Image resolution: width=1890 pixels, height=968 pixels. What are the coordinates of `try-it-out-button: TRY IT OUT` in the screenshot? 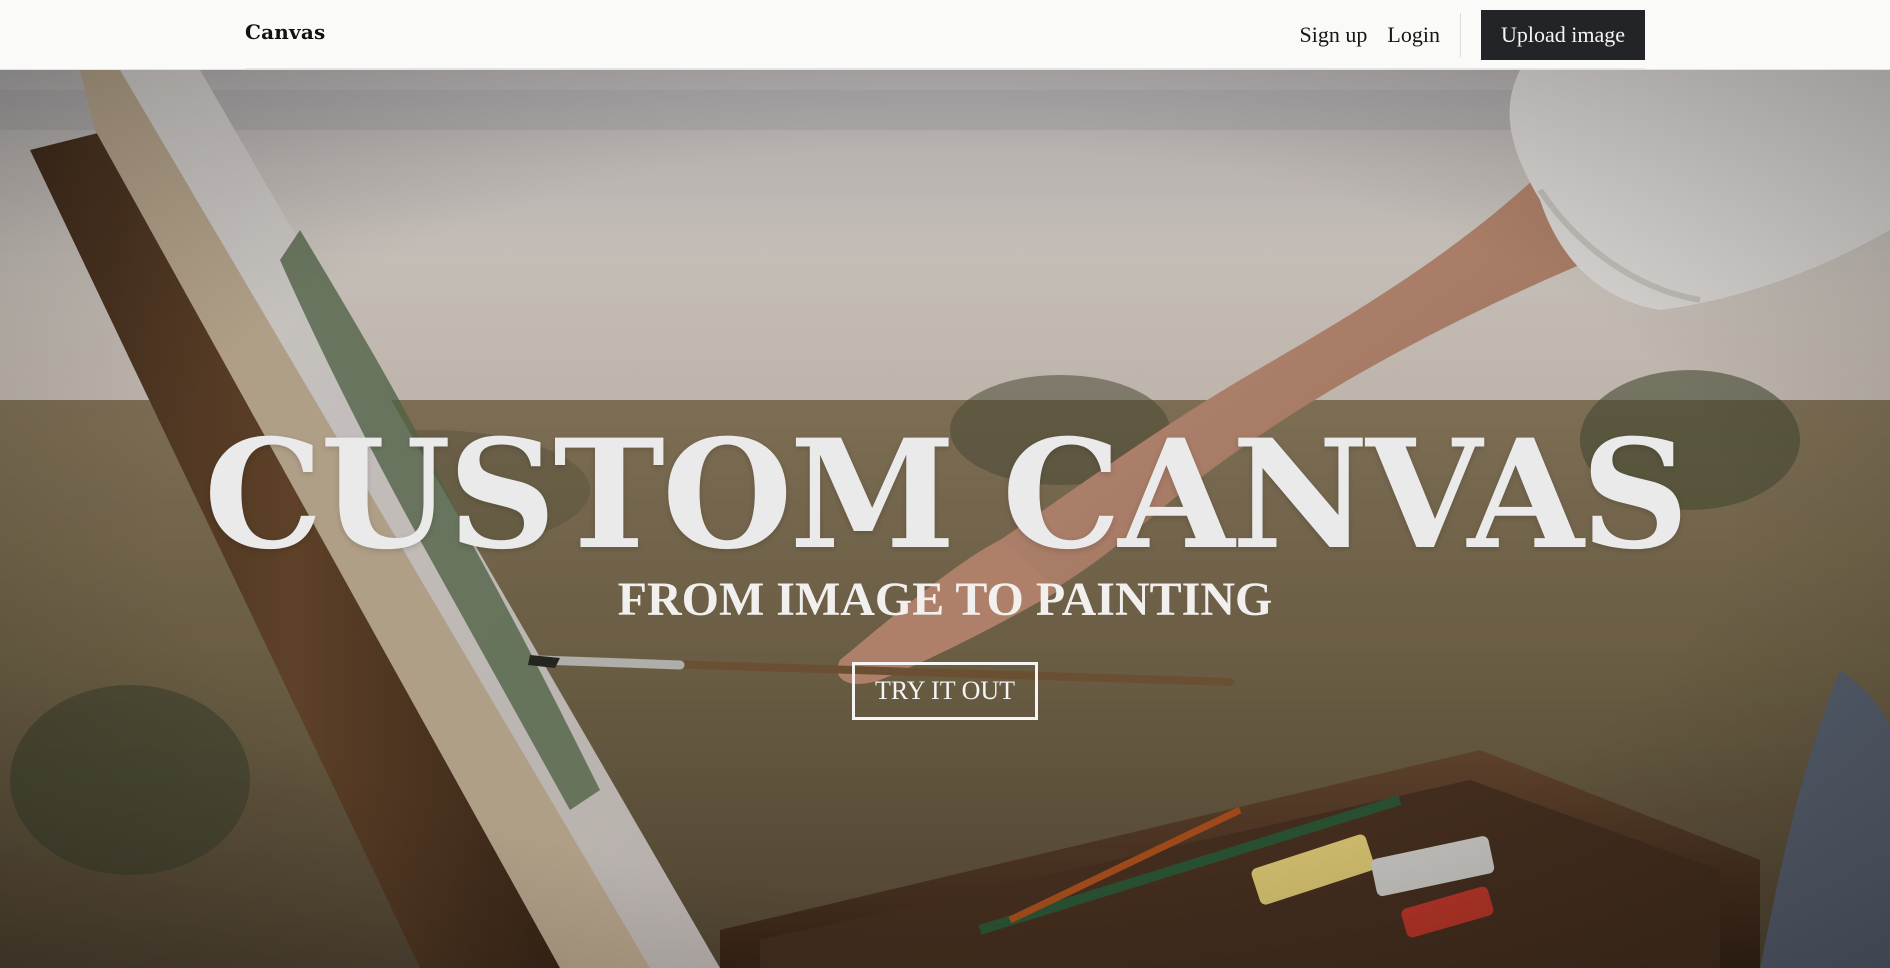 It's located at (945, 691).